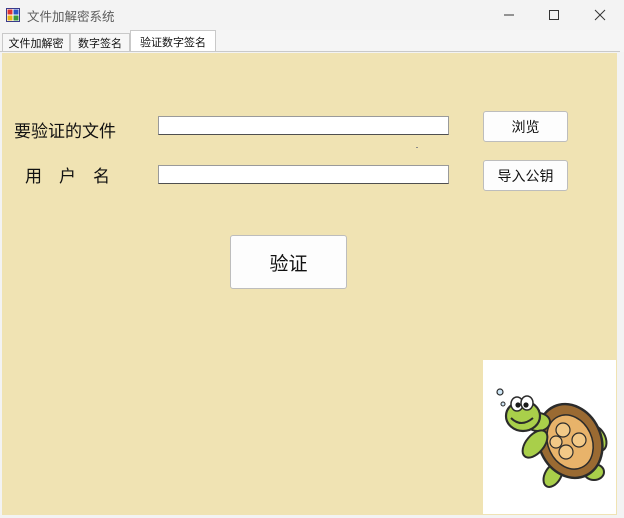 The image size is (624, 518). What do you see at coordinates (100, 42) in the screenshot?
I see `tab-digital-signature: 数字签名` at bounding box center [100, 42].